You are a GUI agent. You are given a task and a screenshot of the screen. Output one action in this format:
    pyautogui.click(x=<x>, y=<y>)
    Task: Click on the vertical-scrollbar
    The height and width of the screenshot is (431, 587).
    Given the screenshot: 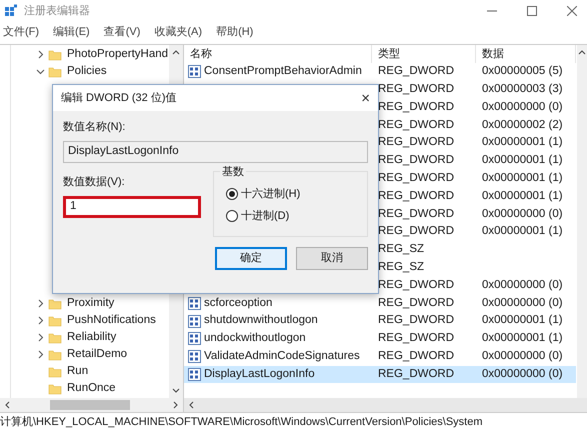 What is the action you would take?
    pyautogui.click(x=582, y=221)
    